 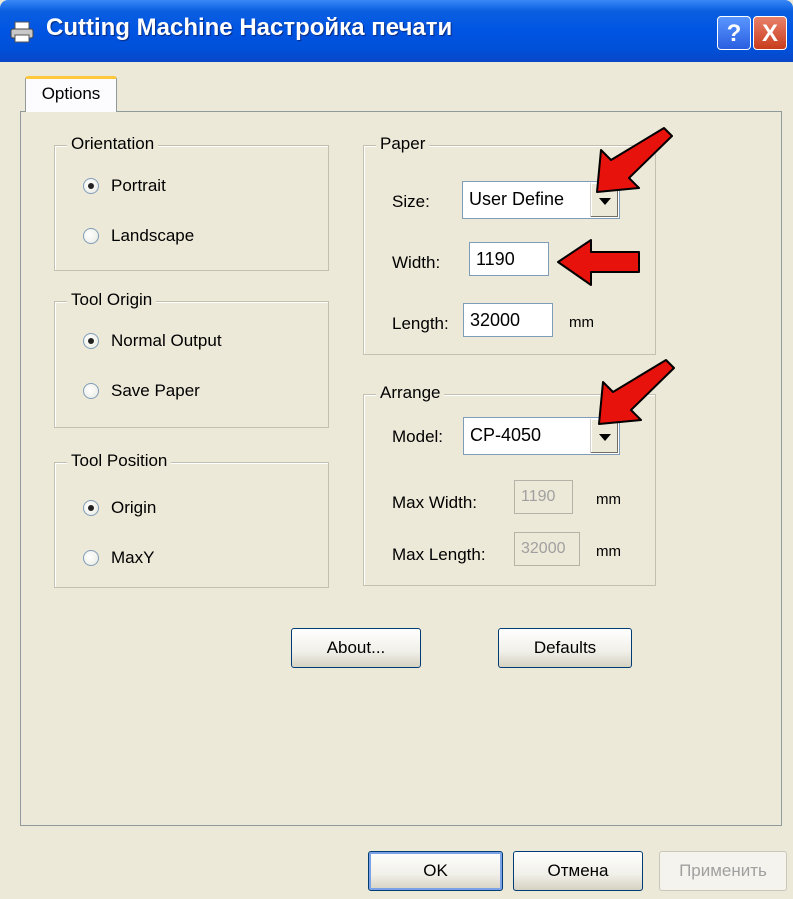 I want to click on tool-origin-group: Tool Origin Normal Output Save Paper, so click(x=191, y=359).